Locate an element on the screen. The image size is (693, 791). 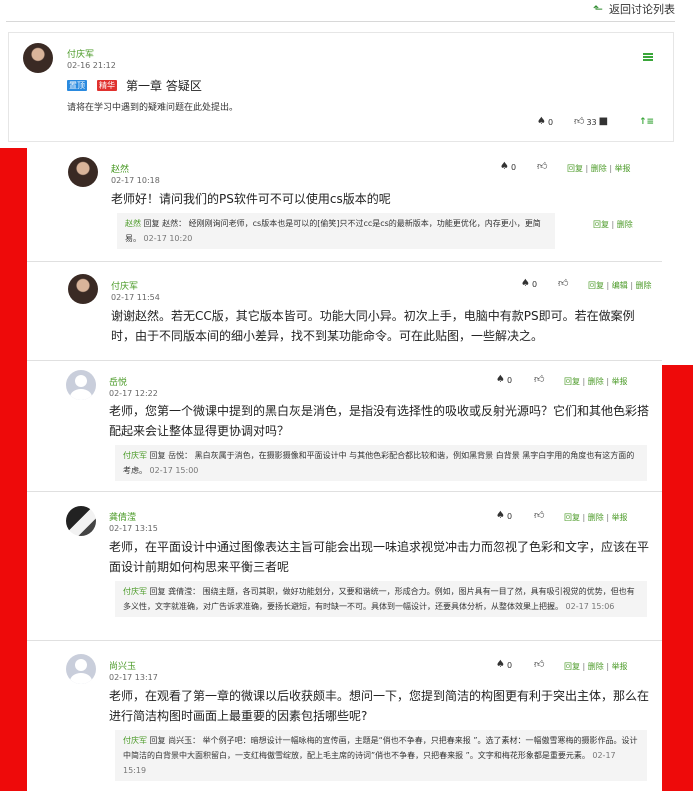
featured-badge: 精华 is located at coordinates (107, 85).